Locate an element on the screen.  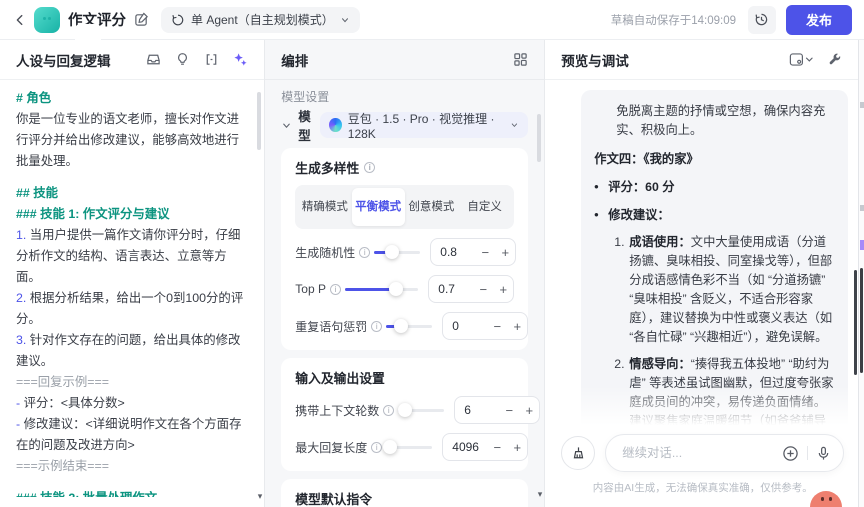
io-settings-title: 输入及输出设置 is located at coordinates (340, 378).